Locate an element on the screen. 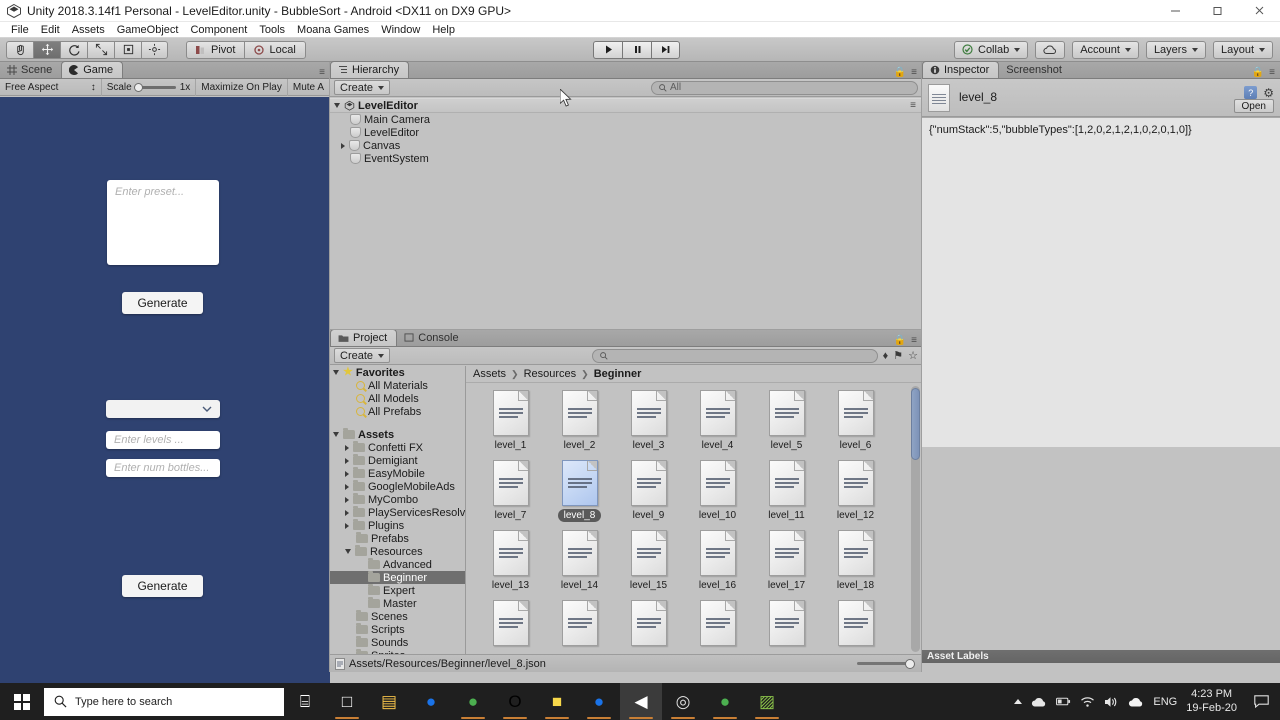 This screenshot has height=720, width=1280. project-lock-icon: 🔒 is located at coordinates (900, 340).